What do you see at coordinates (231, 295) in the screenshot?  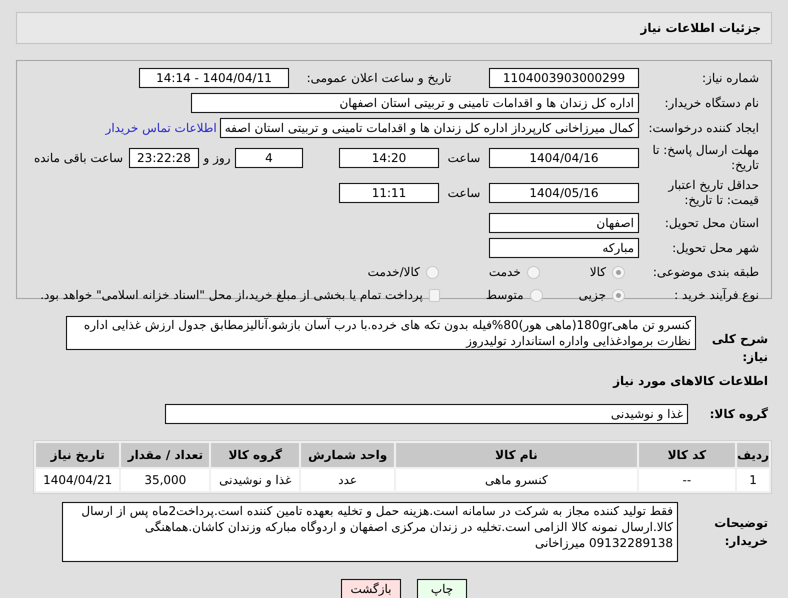 I see `payment-note: پرداخت تمام یا بخشی از مبلغ خرید،از محل "اسناد خزانه اسلامی" خواهد بود.` at bounding box center [231, 295].